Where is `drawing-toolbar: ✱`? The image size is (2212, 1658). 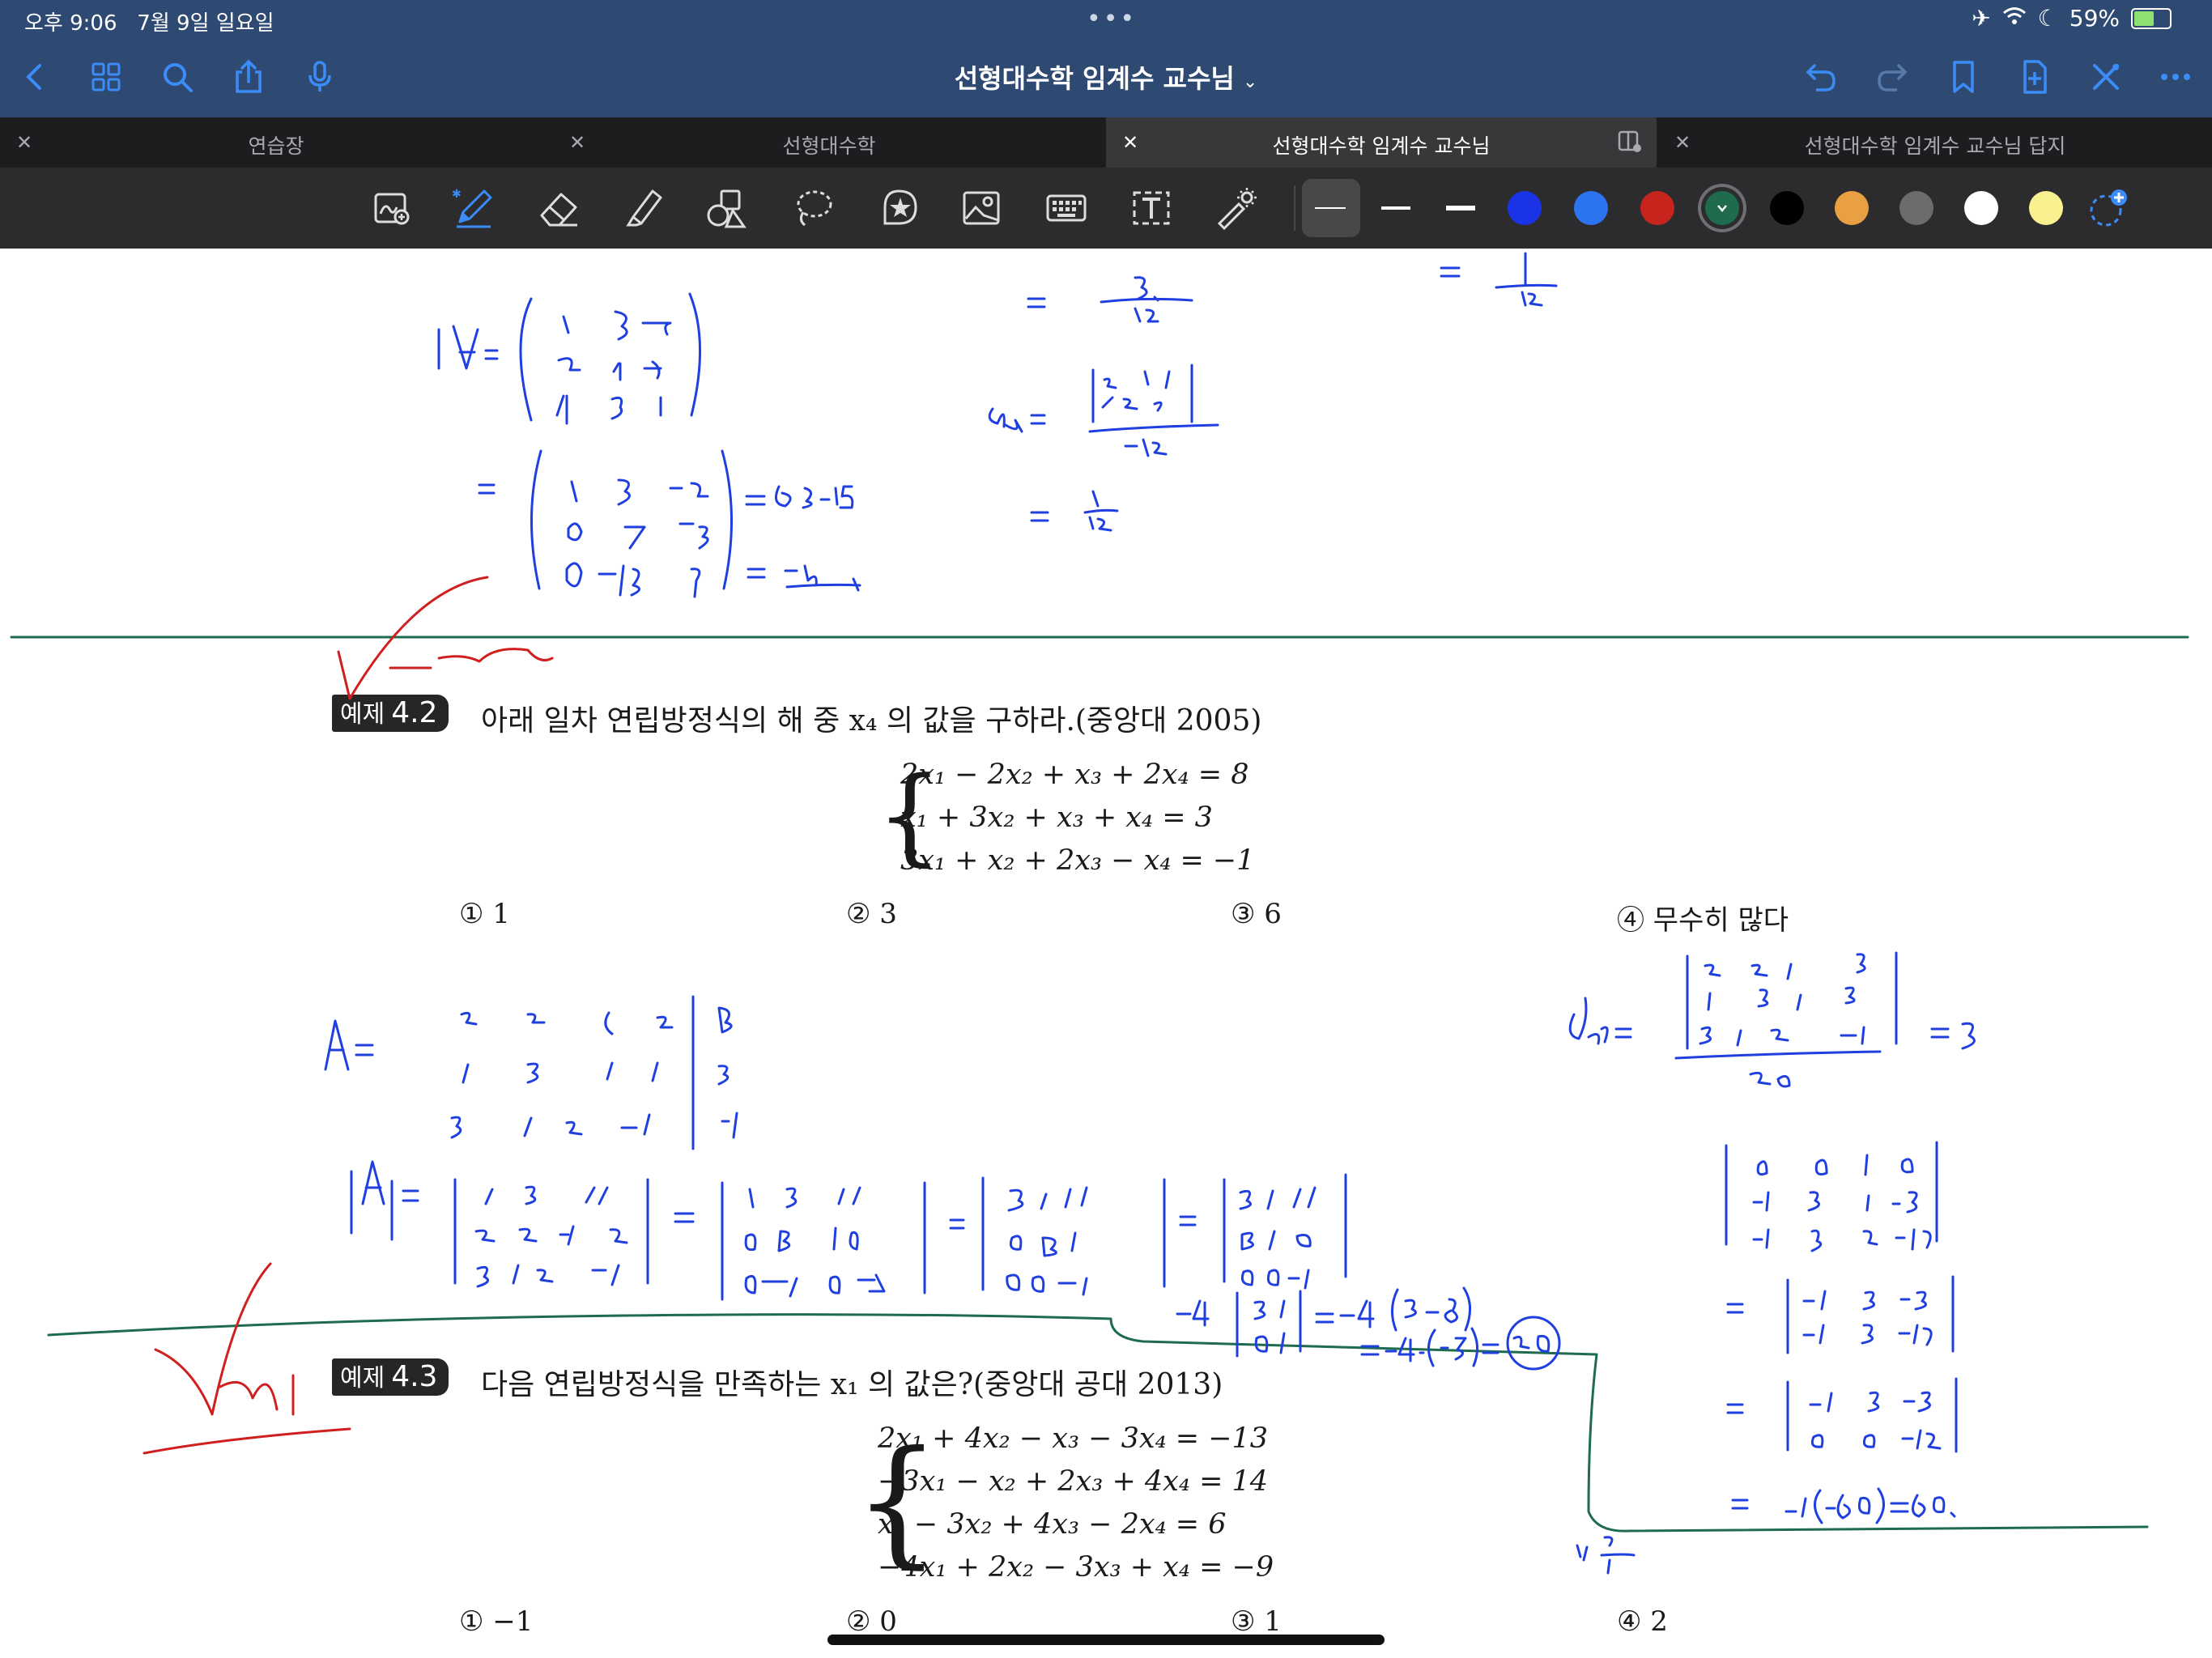
drawing-toolbar: ✱ is located at coordinates (1106, 208).